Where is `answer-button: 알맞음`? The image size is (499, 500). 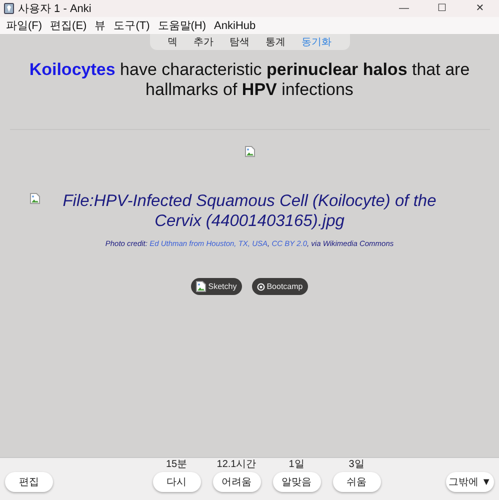
answer-button: 알맞음 is located at coordinates (296, 482).